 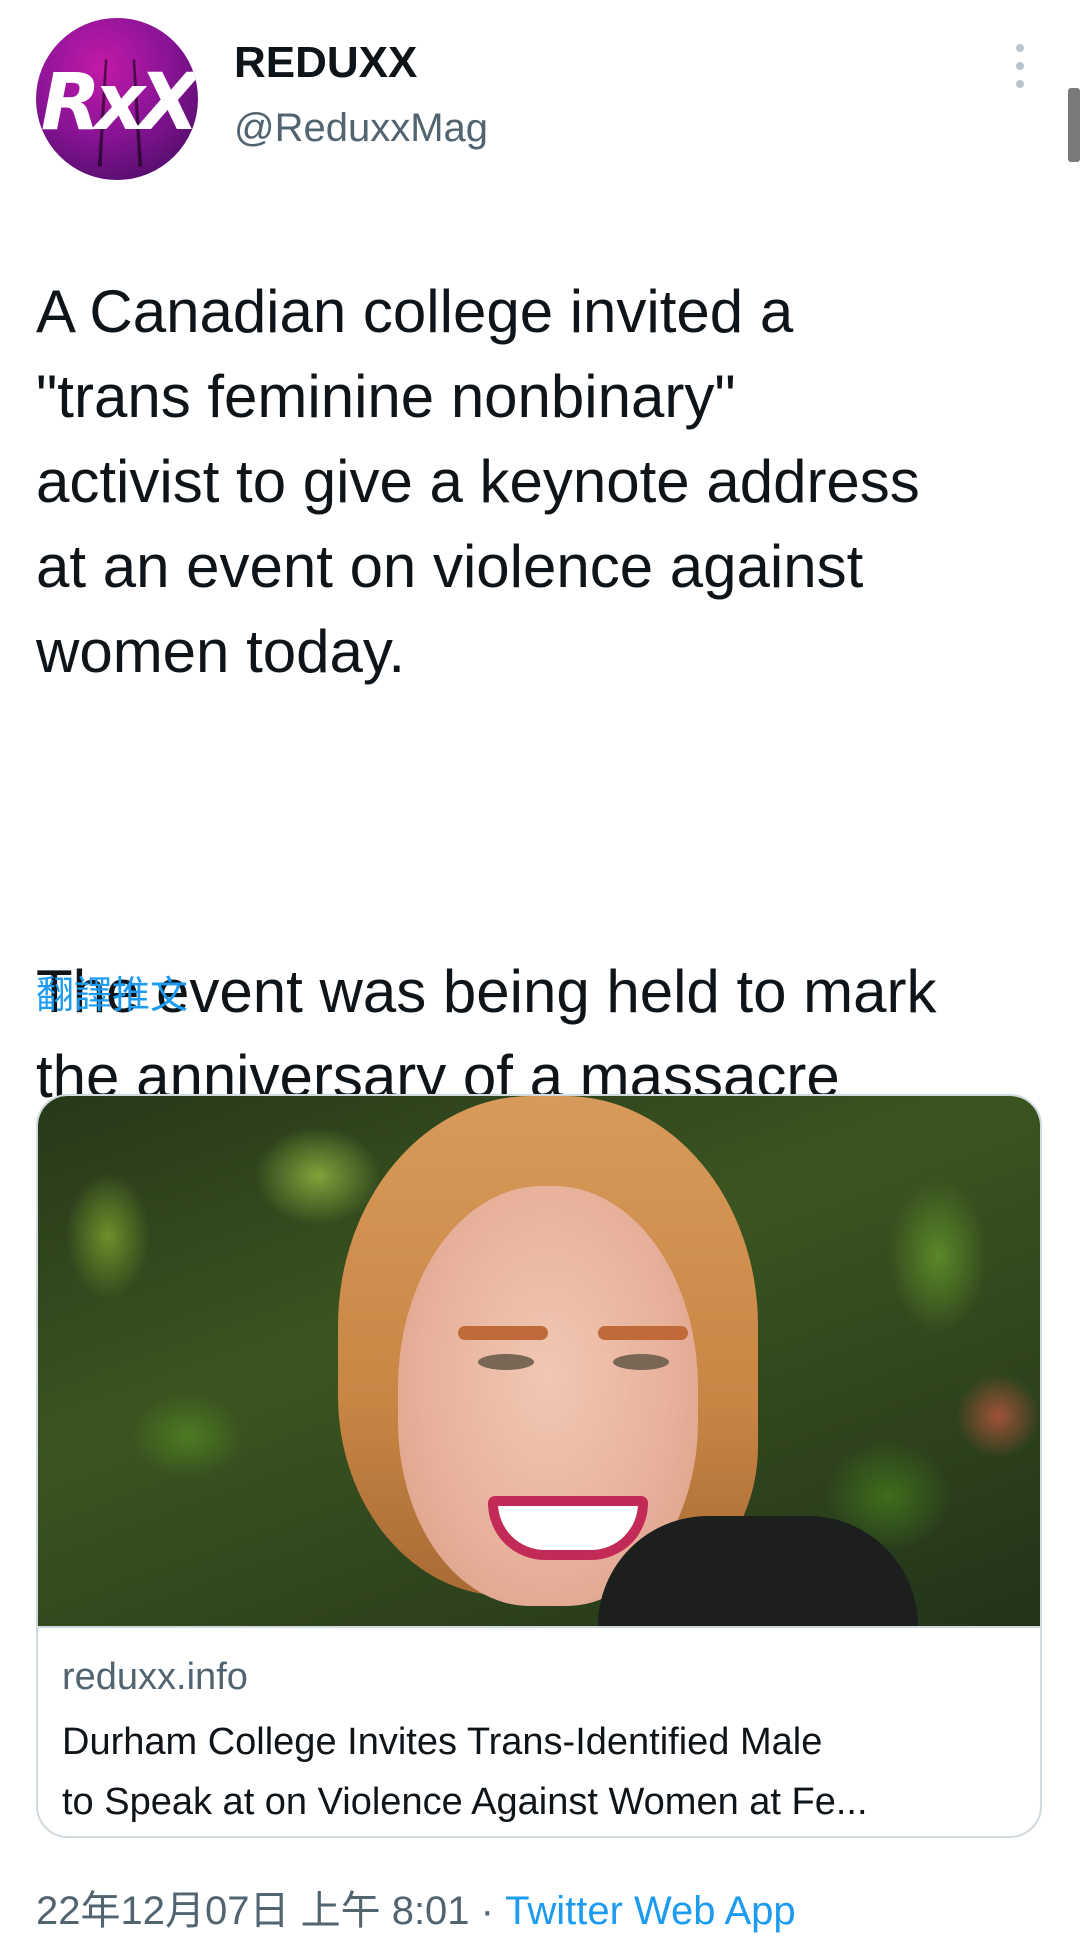 I want to click on author-handle: @ReduxxMag, so click(x=361, y=128).